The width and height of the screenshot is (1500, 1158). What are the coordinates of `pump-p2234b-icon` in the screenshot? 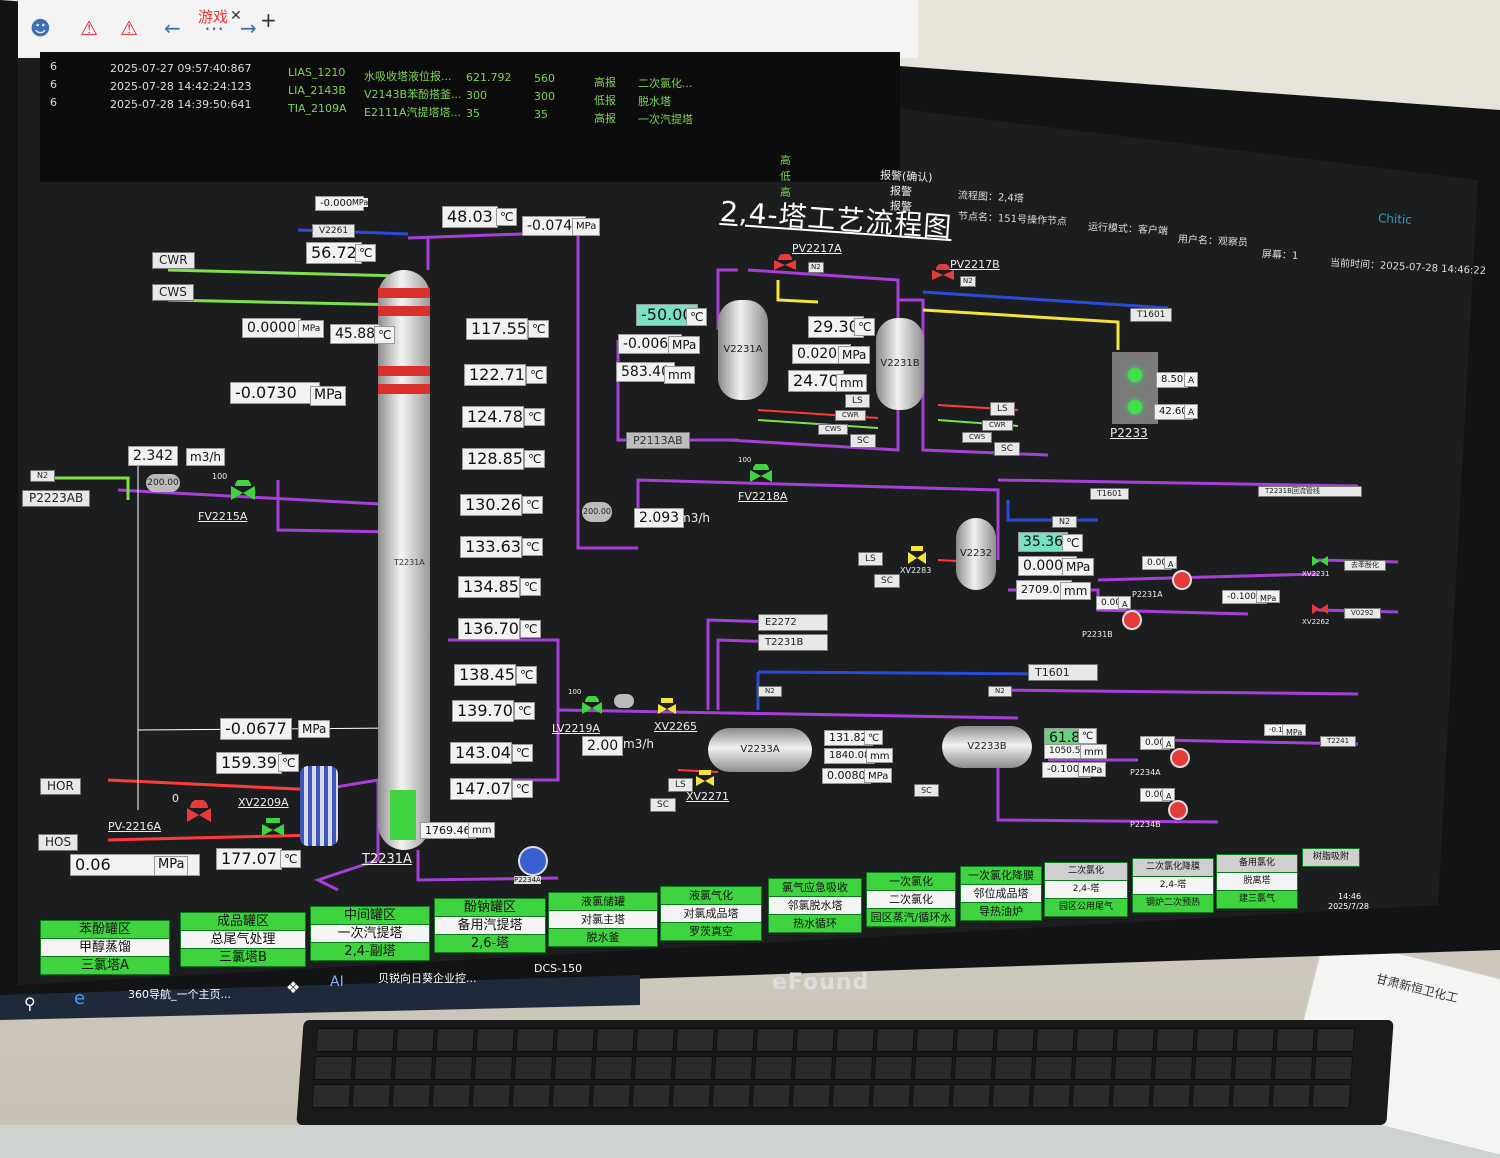 It's located at (1178, 810).